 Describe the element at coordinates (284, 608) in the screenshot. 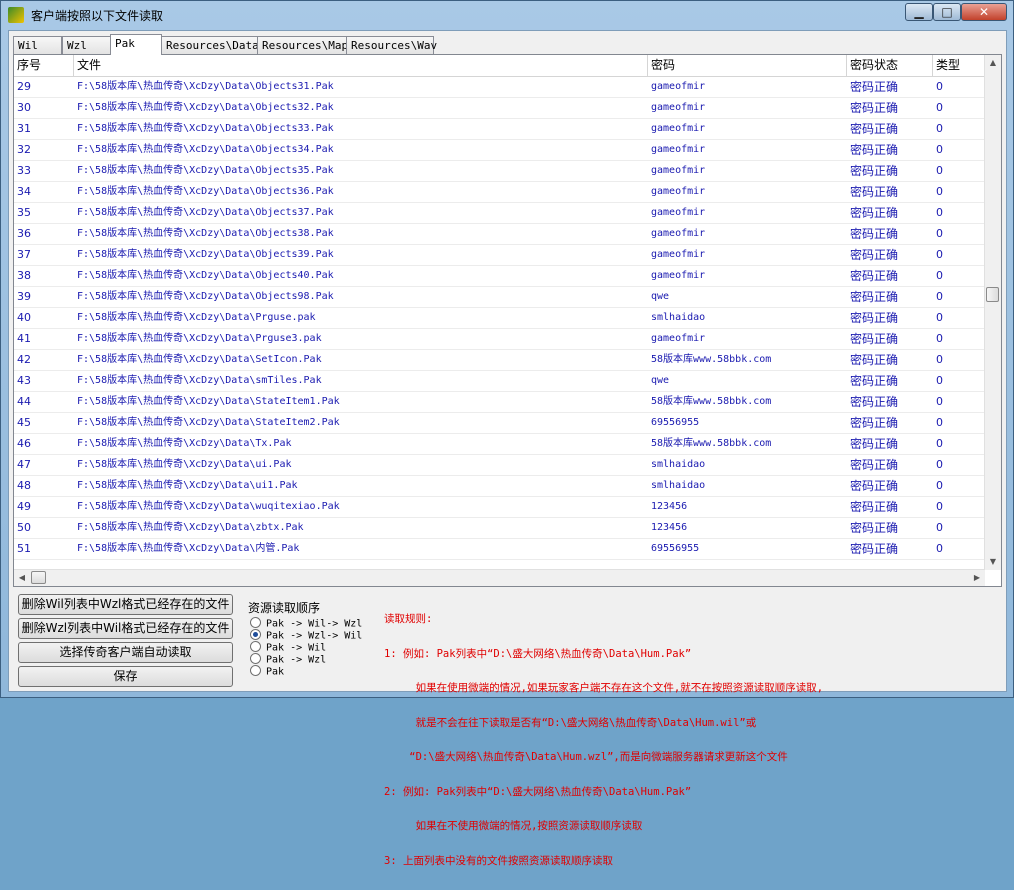

I see `read-order-title: 资源读取顺序` at that location.